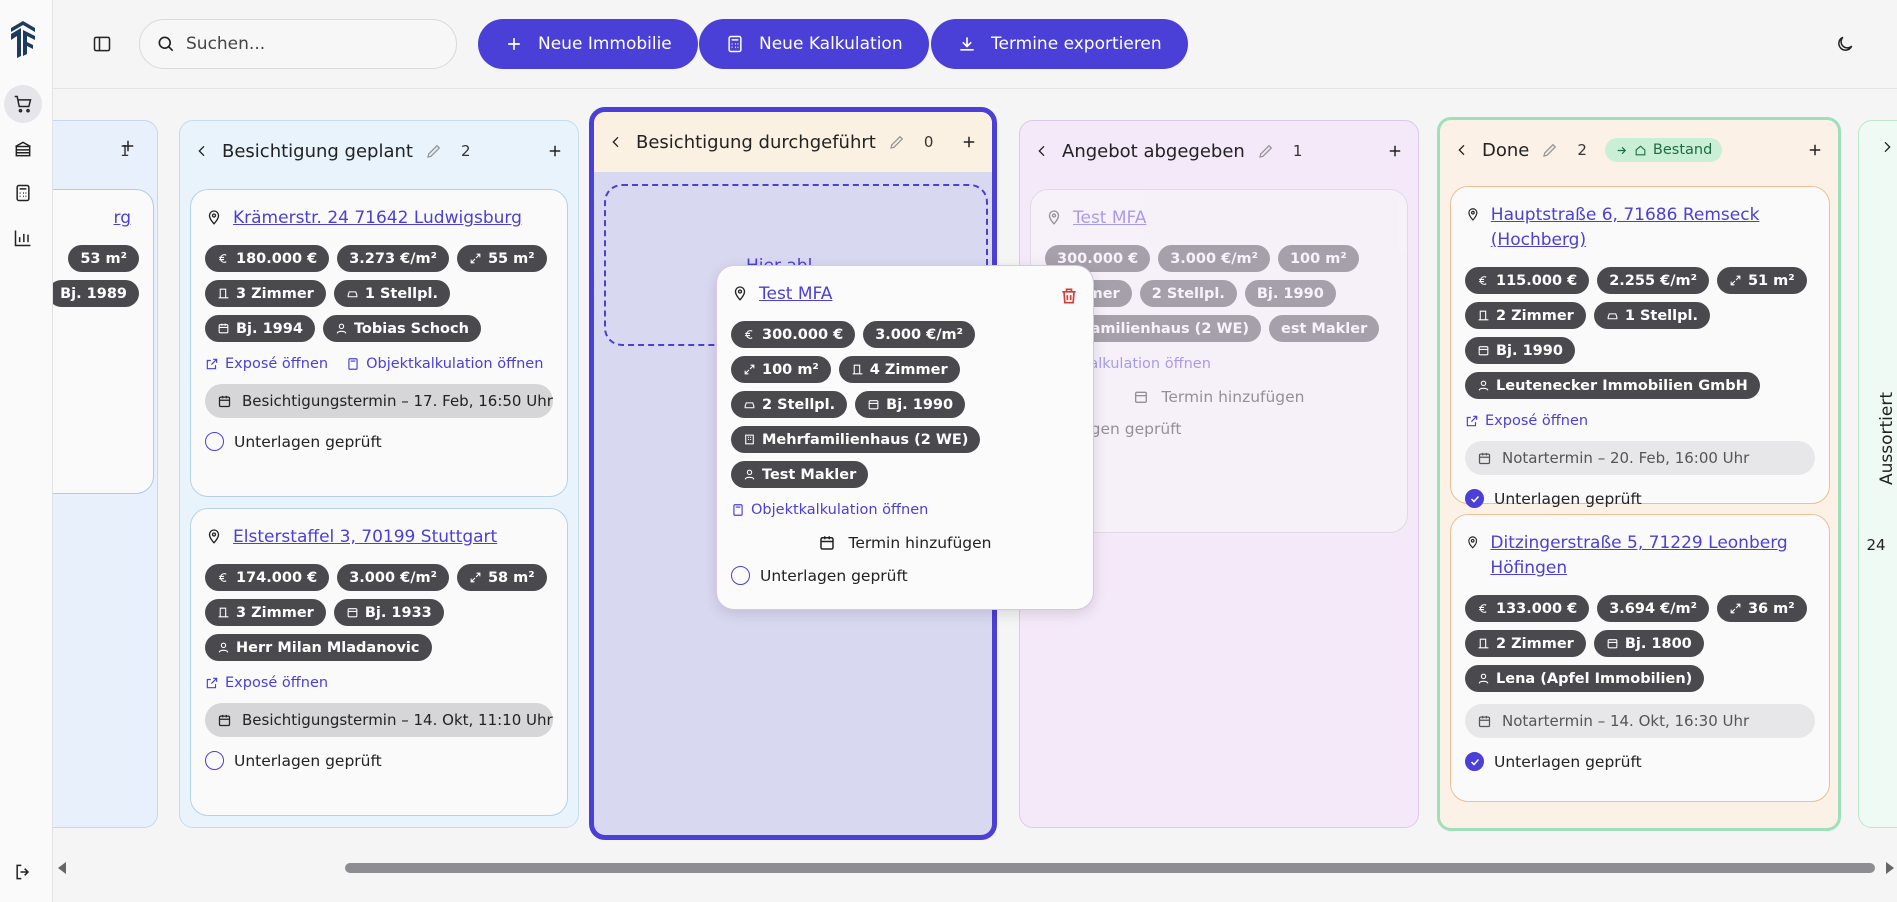 The width and height of the screenshot is (1897, 902). I want to click on appointment-pill: Notartermin – 14. Okt, 16:30 Uhr, so click(1640, 721).